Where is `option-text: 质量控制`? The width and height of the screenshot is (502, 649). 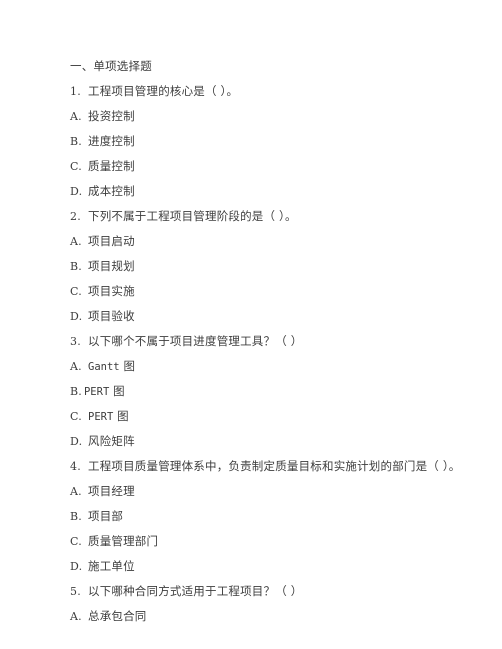
option-text: 质量控制 is located at coordinates (111, 166).